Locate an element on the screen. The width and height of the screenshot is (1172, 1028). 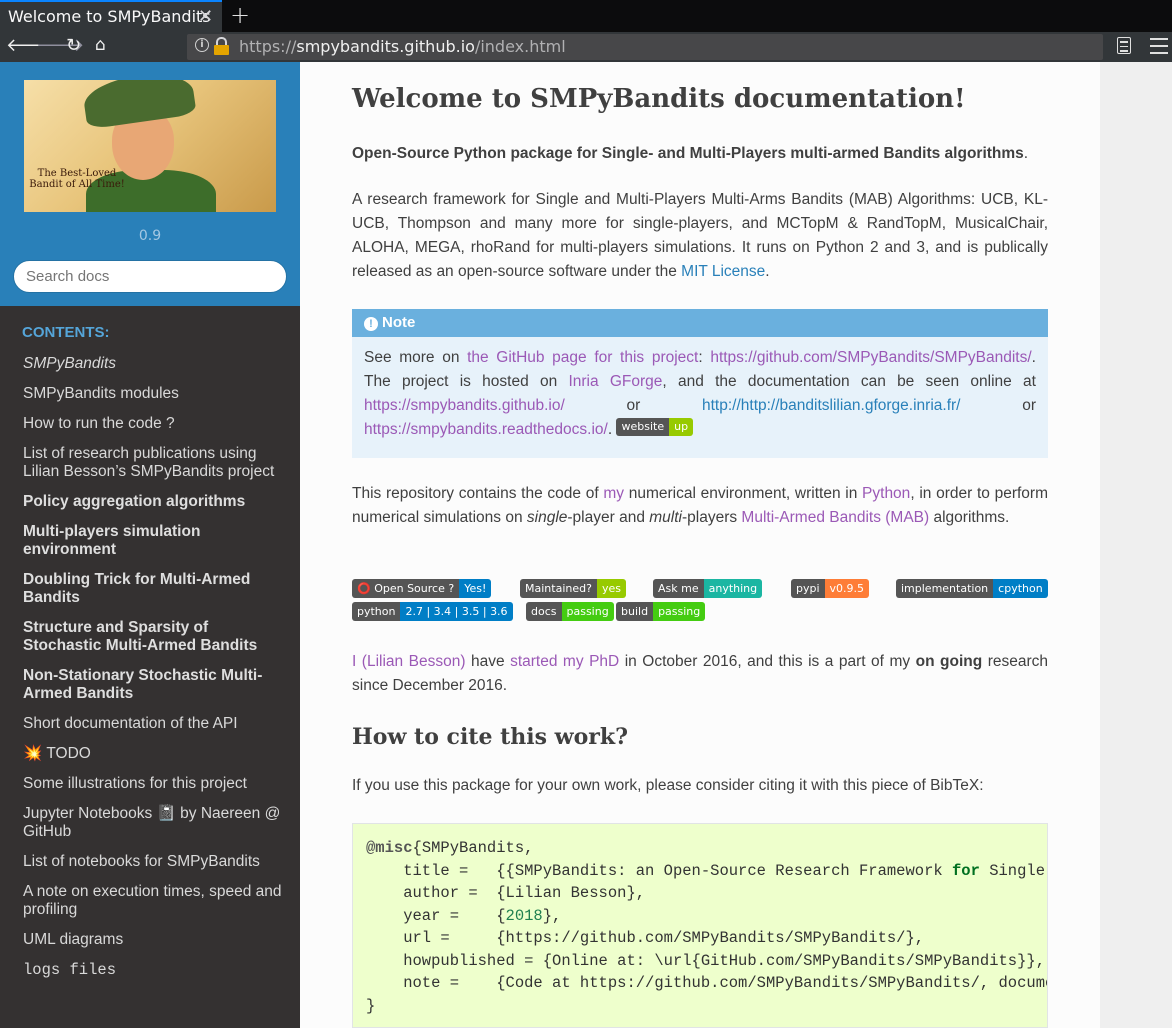
inria-gforge-link: Inria GForge is located at coordinates (615, 381).